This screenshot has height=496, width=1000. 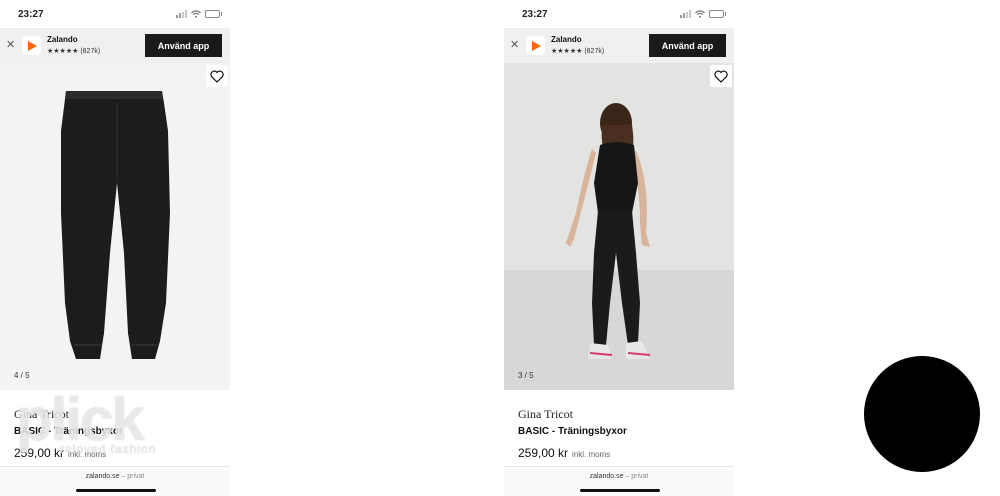 What do you see at coordinates (922, 414) in the screenshot?
I see `camera-overlay-circle` at bounding box center [922, 414].